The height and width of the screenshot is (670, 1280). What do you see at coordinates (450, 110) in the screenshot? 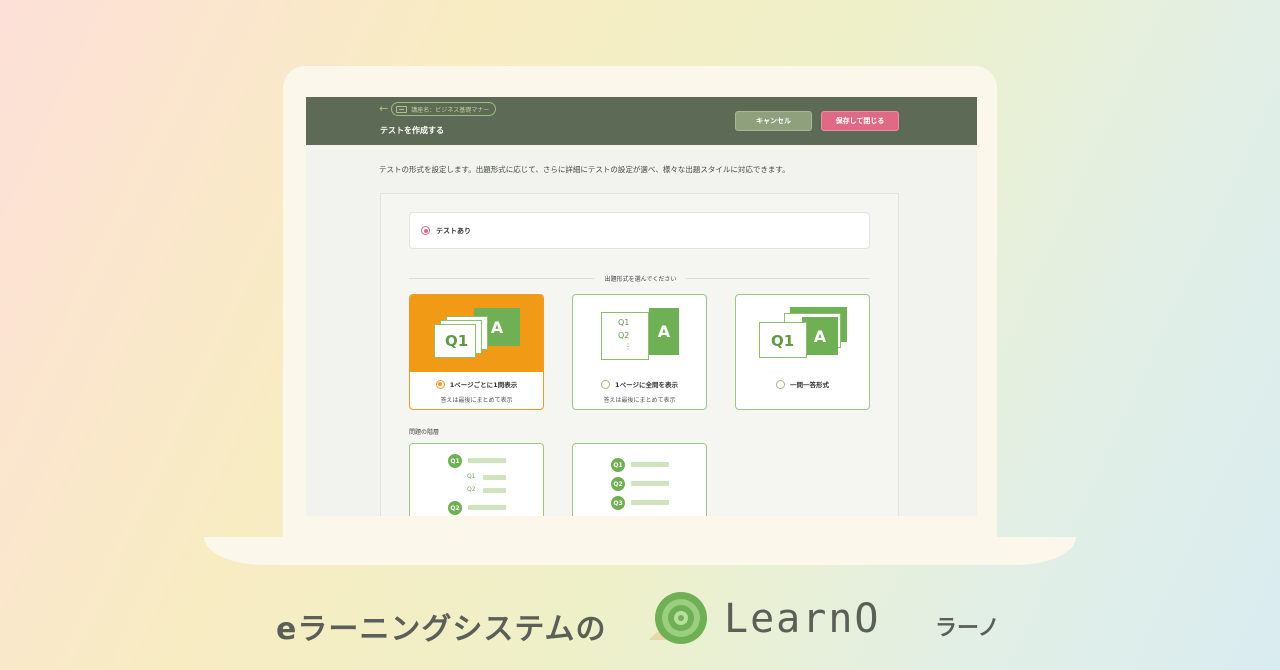
I see `course-name: 講座名：ビジネス基礎マナー` at bounding box center [450, 110].